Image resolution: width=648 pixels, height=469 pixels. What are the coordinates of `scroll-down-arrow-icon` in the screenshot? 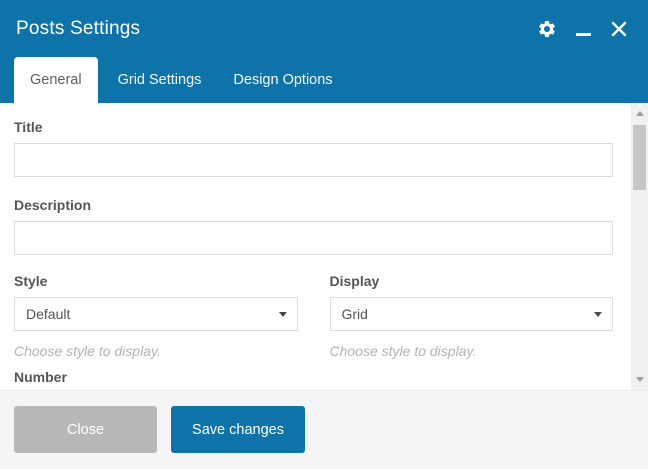 It's located at (639, 379).